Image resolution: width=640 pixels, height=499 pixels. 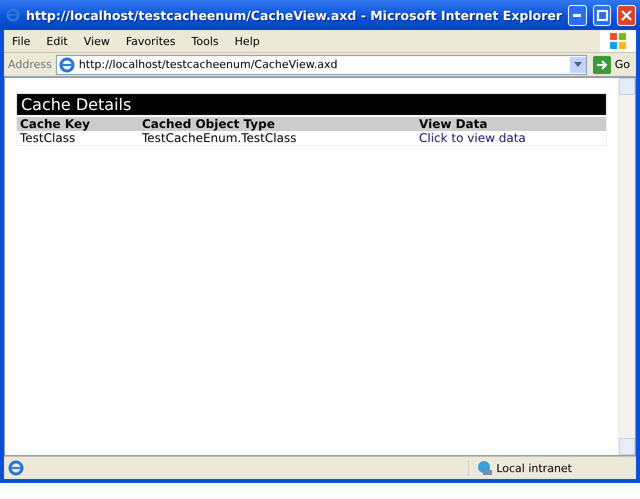 I want to click on maximize-button, so click(x=602, y=15).